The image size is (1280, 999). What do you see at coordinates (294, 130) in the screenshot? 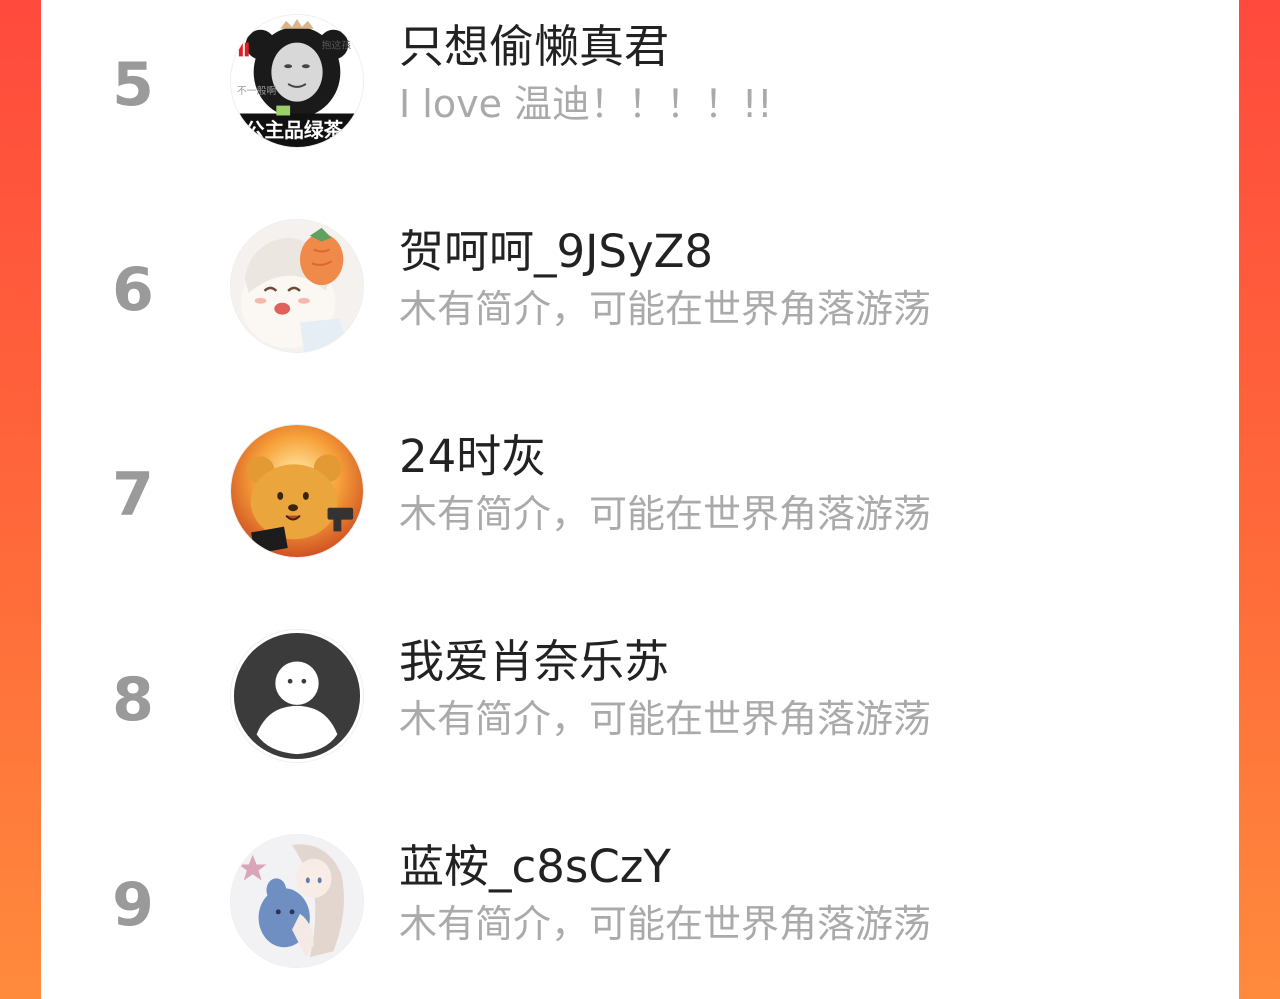
I see `avatar-caption-bottom: 公主品绿茶` at bounding box center [294, 130].